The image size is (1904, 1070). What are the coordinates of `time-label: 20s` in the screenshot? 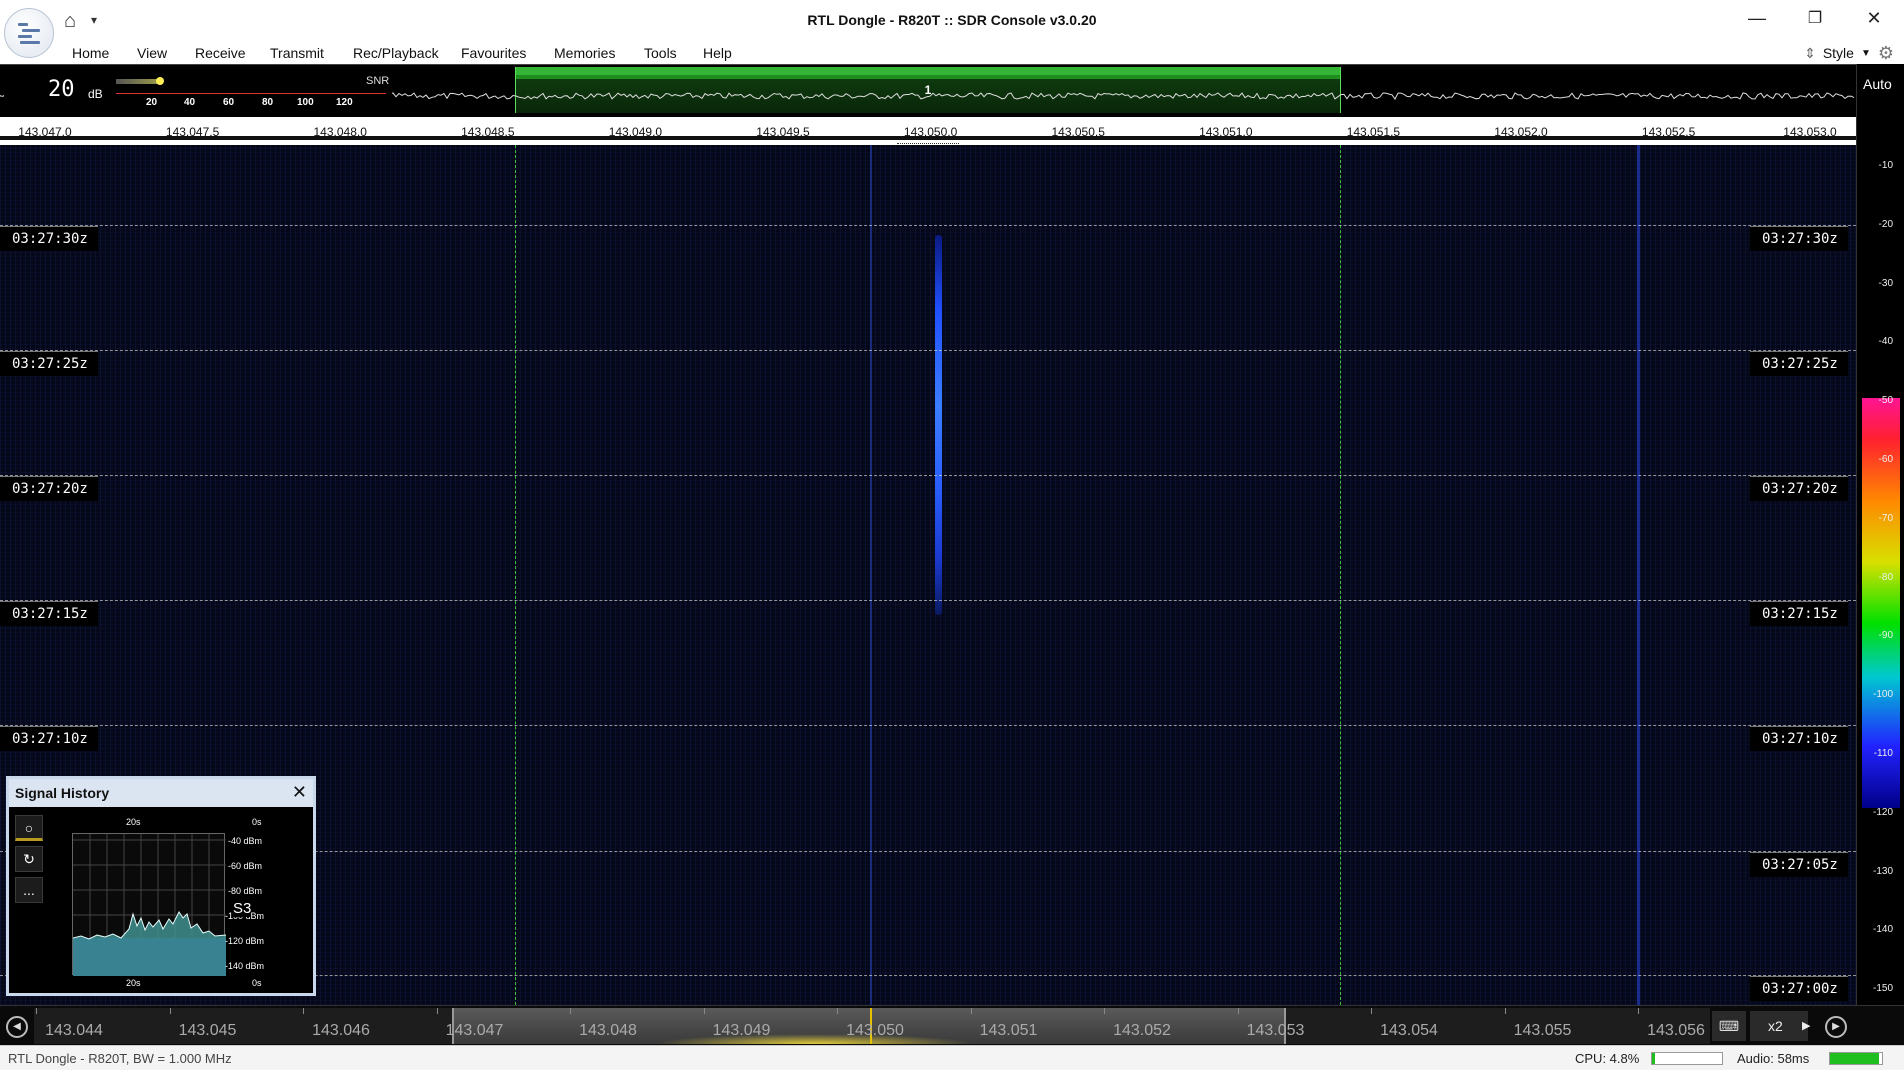 It's located at (133, 822).